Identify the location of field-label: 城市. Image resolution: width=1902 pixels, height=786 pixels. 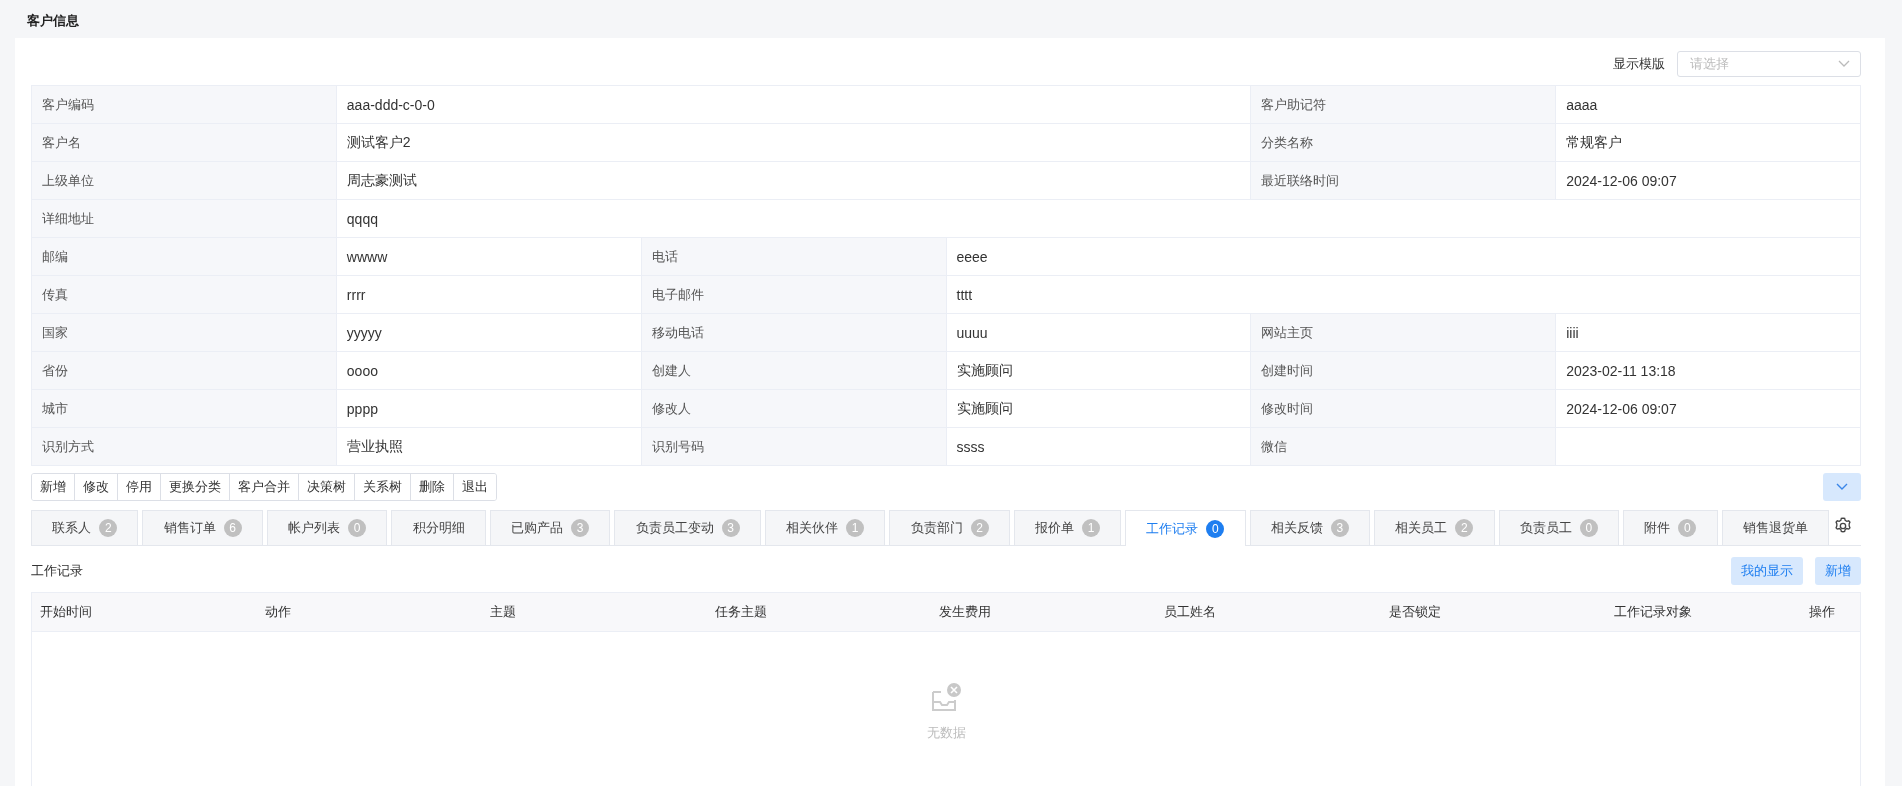
(184, 409).